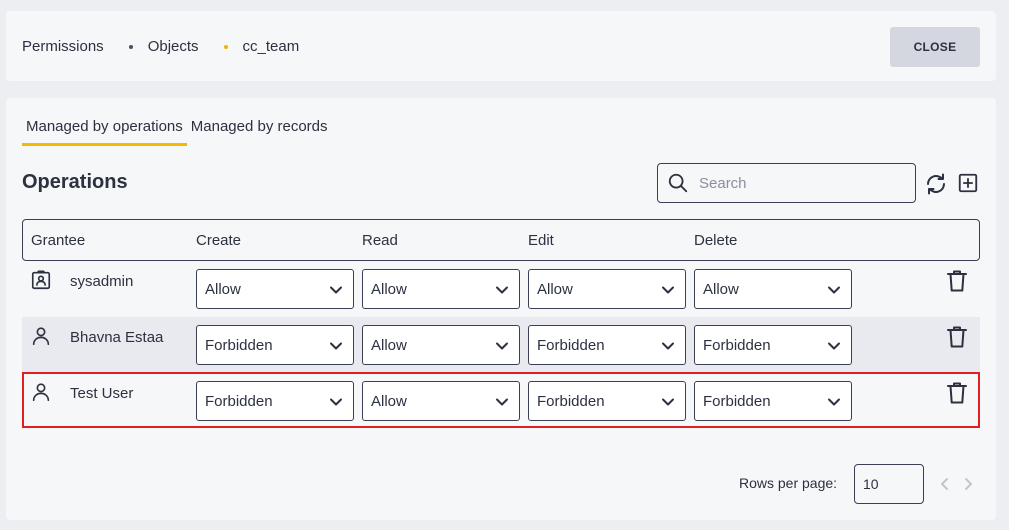  Describe the element at coordinates (104, 132) in the screenshot. I see `tab-managed-by-operations: Managed by operations` at that location.